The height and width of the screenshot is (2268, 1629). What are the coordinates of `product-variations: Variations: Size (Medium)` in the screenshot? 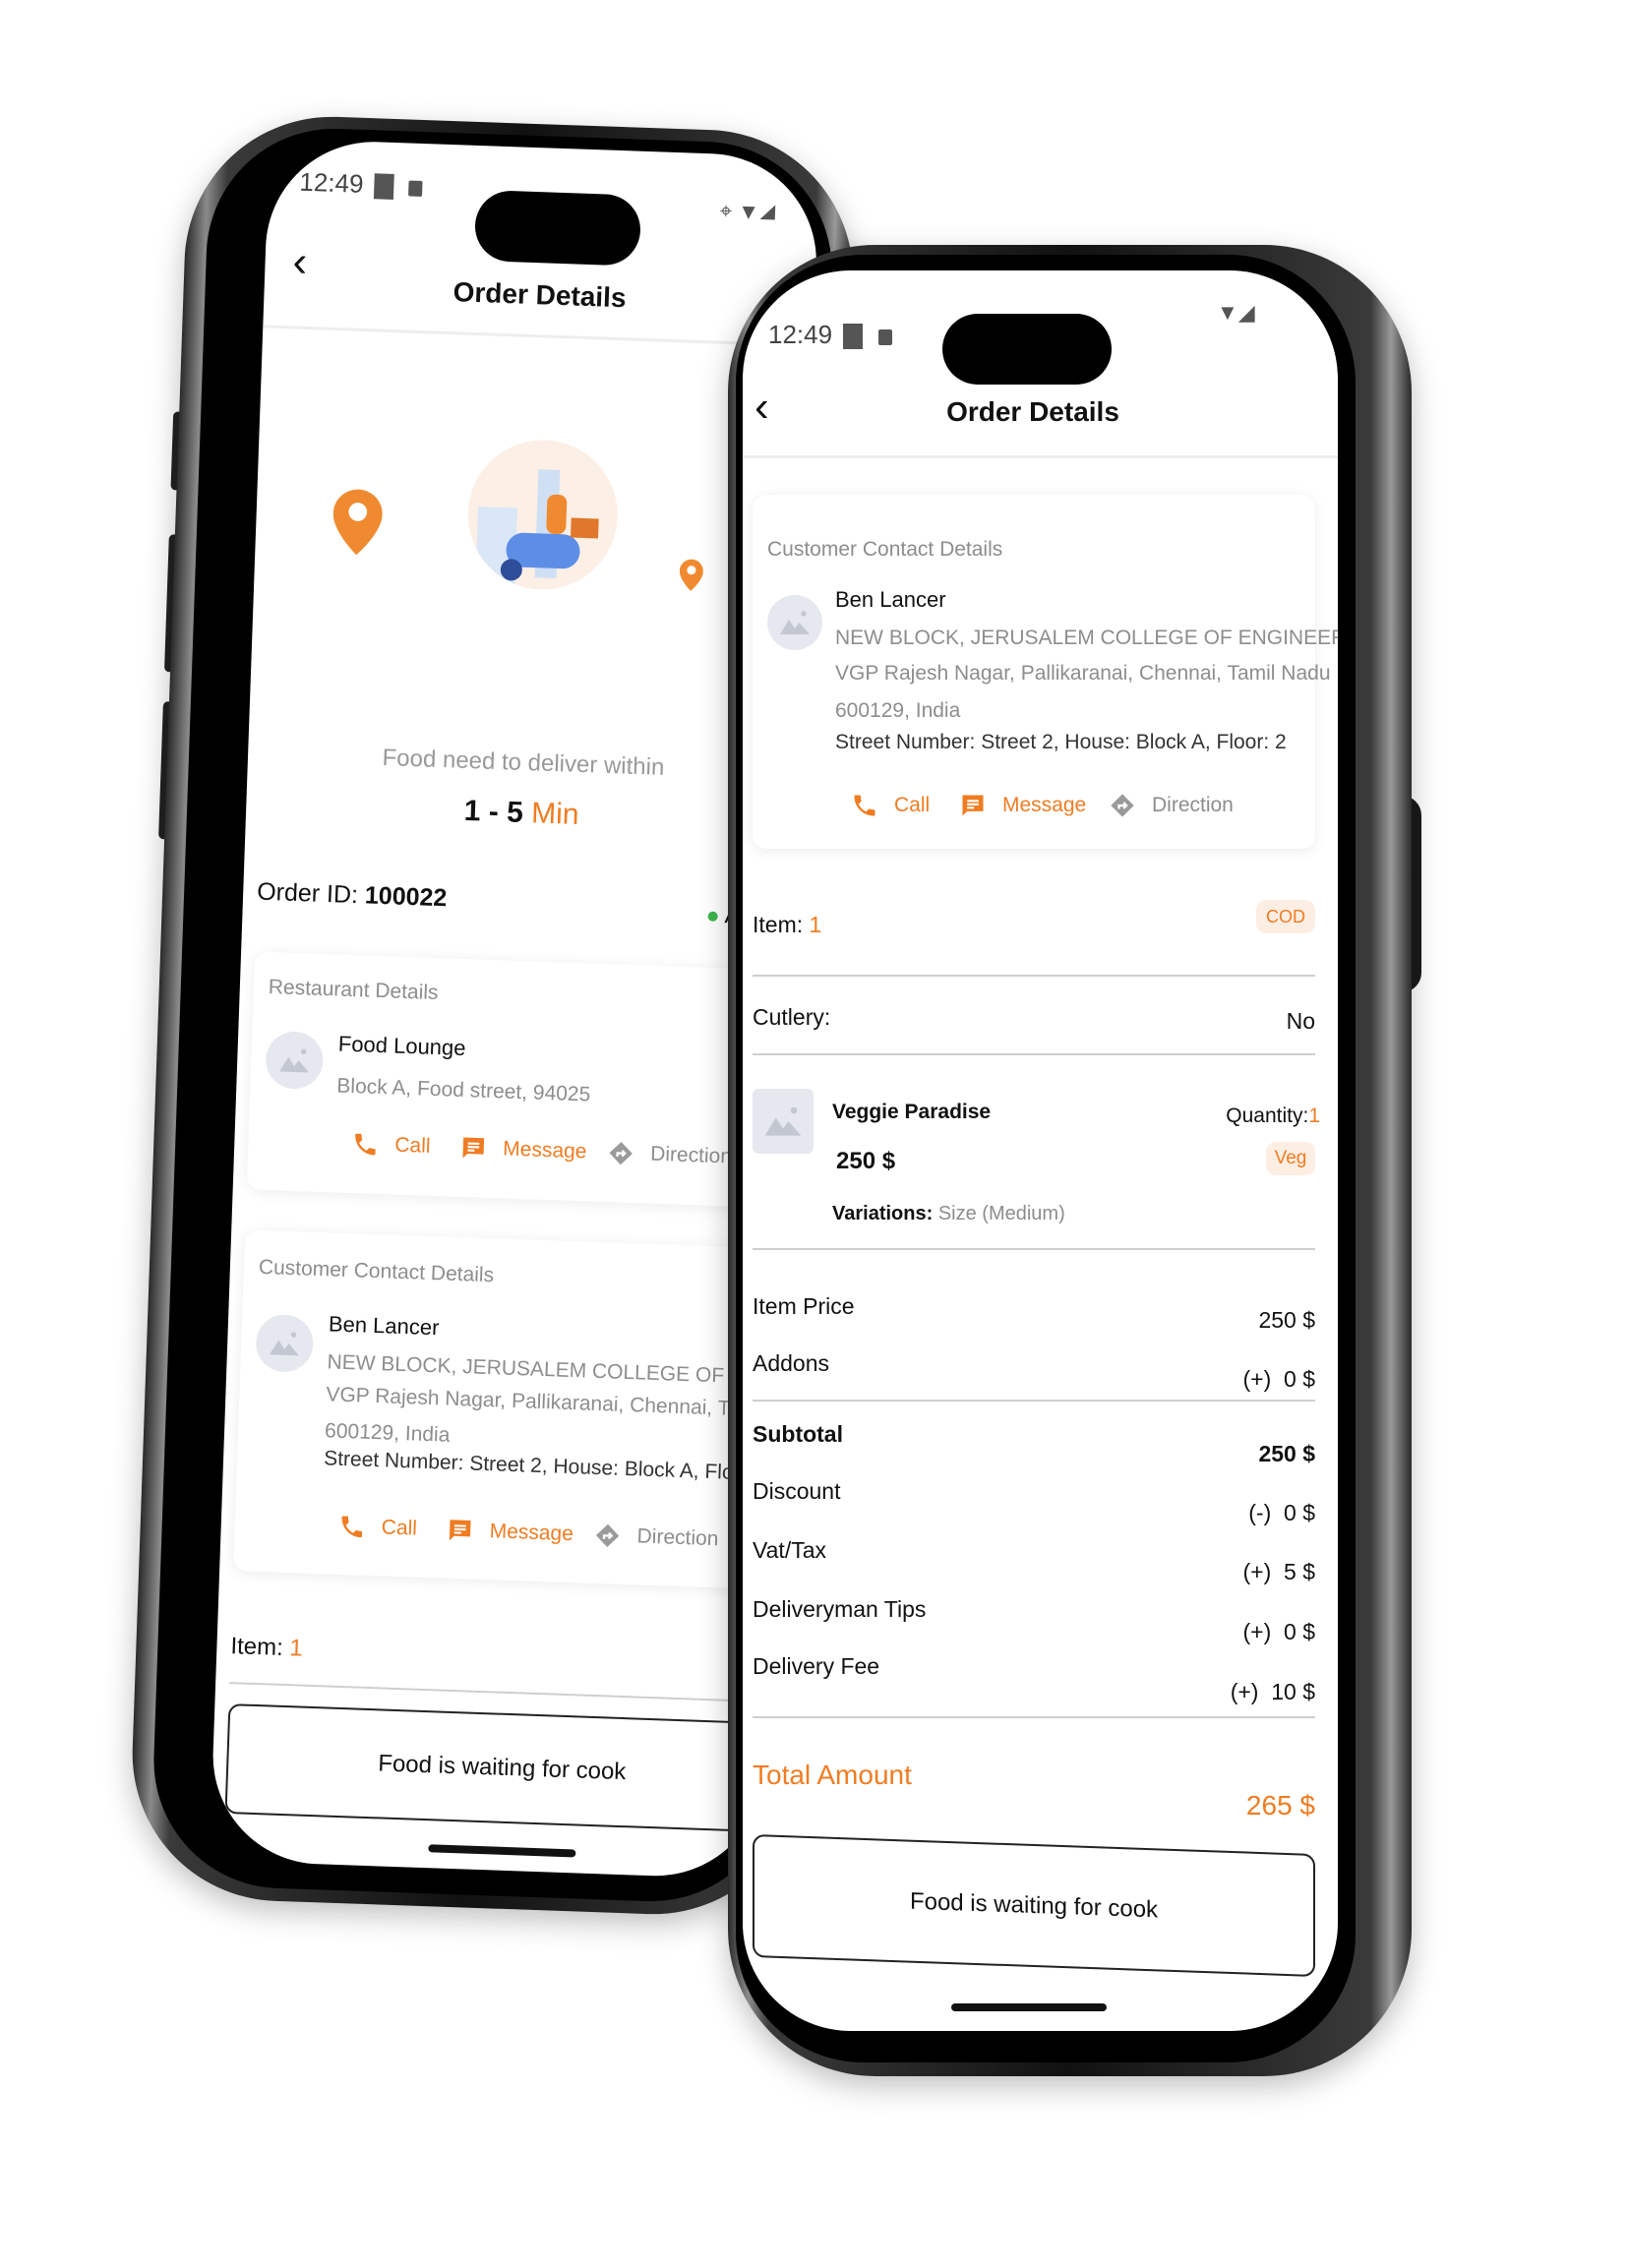 It's located at (949, 1214).